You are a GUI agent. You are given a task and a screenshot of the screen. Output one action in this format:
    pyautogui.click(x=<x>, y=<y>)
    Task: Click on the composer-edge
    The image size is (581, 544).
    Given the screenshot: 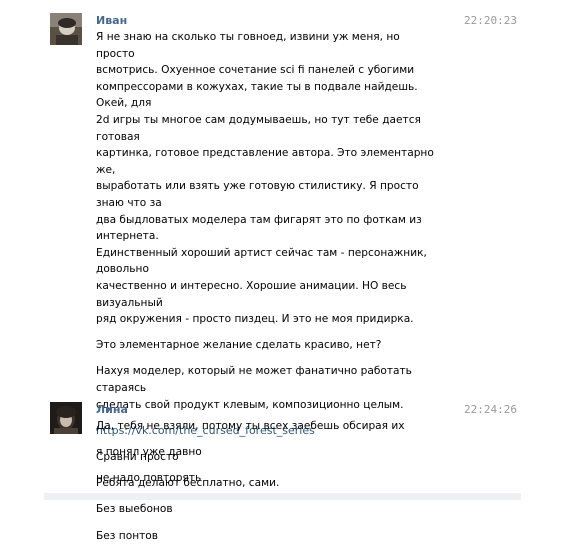 What is the action you would take?
    pyautogui.click(x=282, y=496)
    